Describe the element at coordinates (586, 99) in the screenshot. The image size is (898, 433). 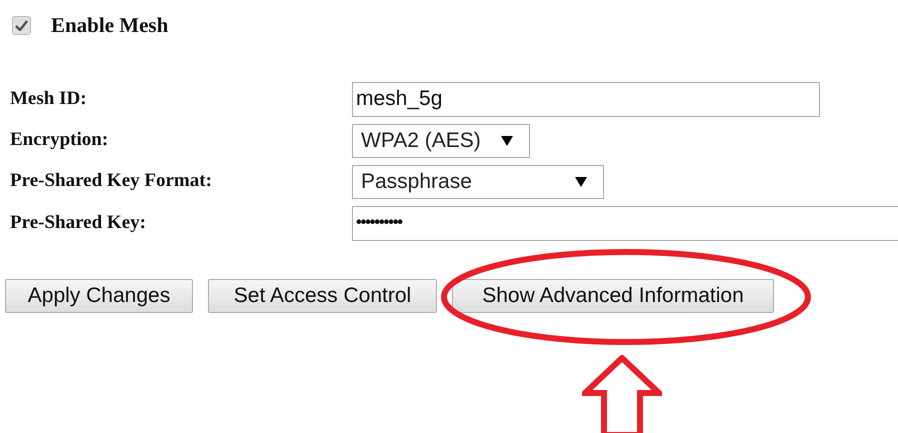
I see `input-field: mesh_5g` at that location.